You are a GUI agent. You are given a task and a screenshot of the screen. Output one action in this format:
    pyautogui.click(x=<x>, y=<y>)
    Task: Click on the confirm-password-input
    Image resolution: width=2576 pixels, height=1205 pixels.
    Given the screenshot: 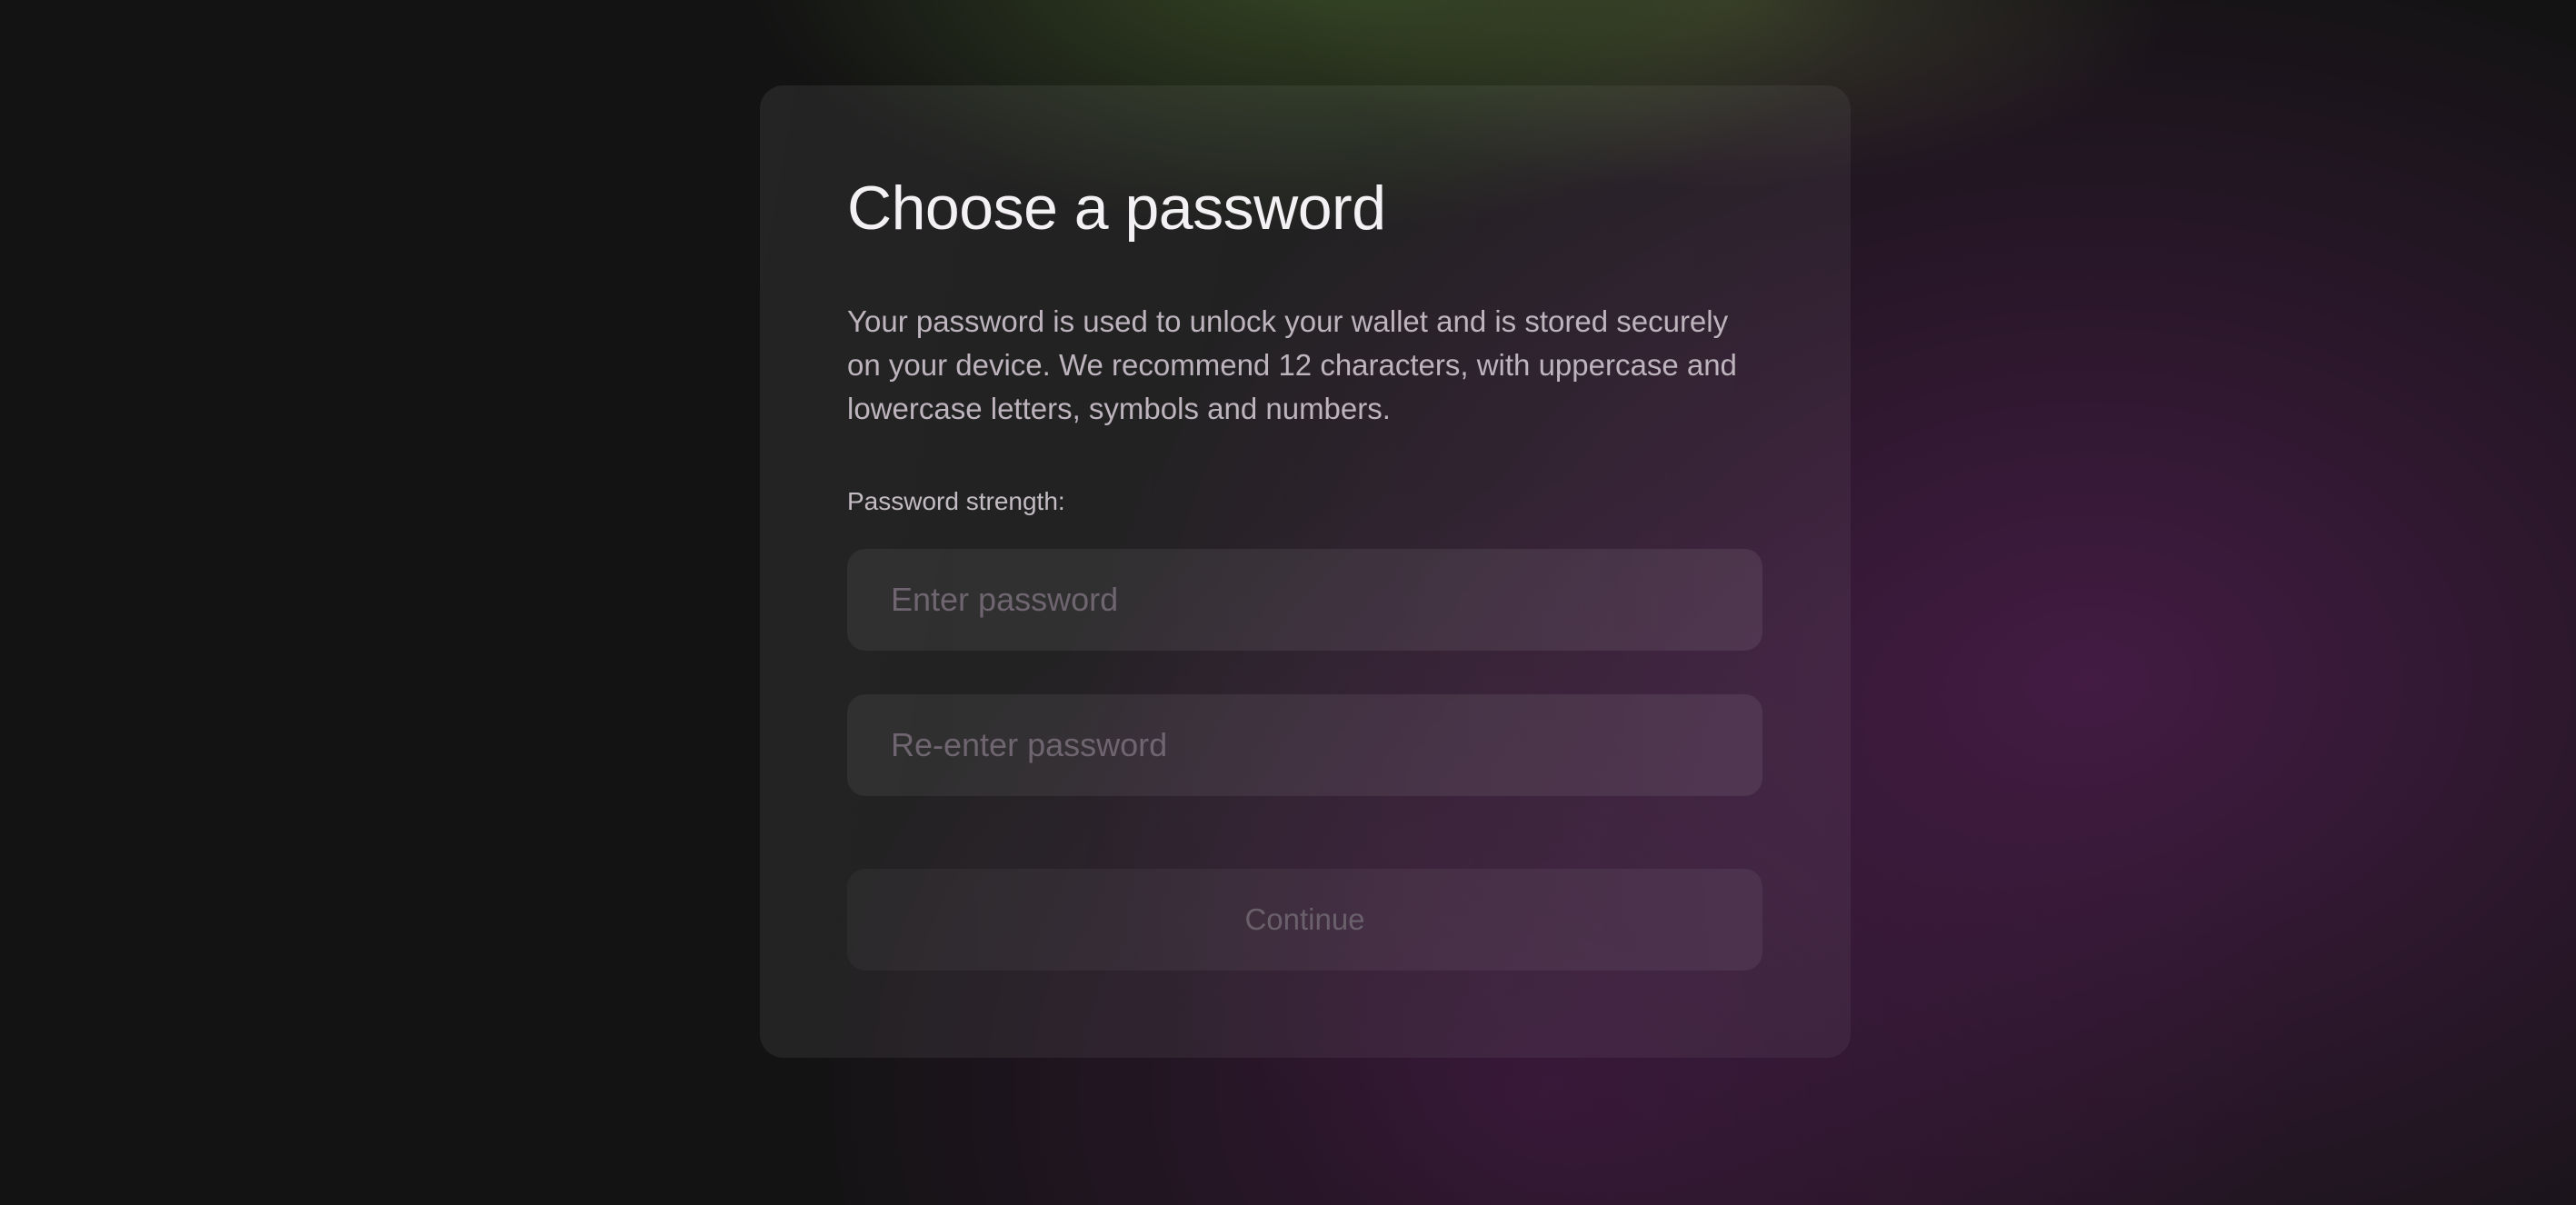 What is the action you would take?
    pyautogui.click(x=1304, y=745)
    